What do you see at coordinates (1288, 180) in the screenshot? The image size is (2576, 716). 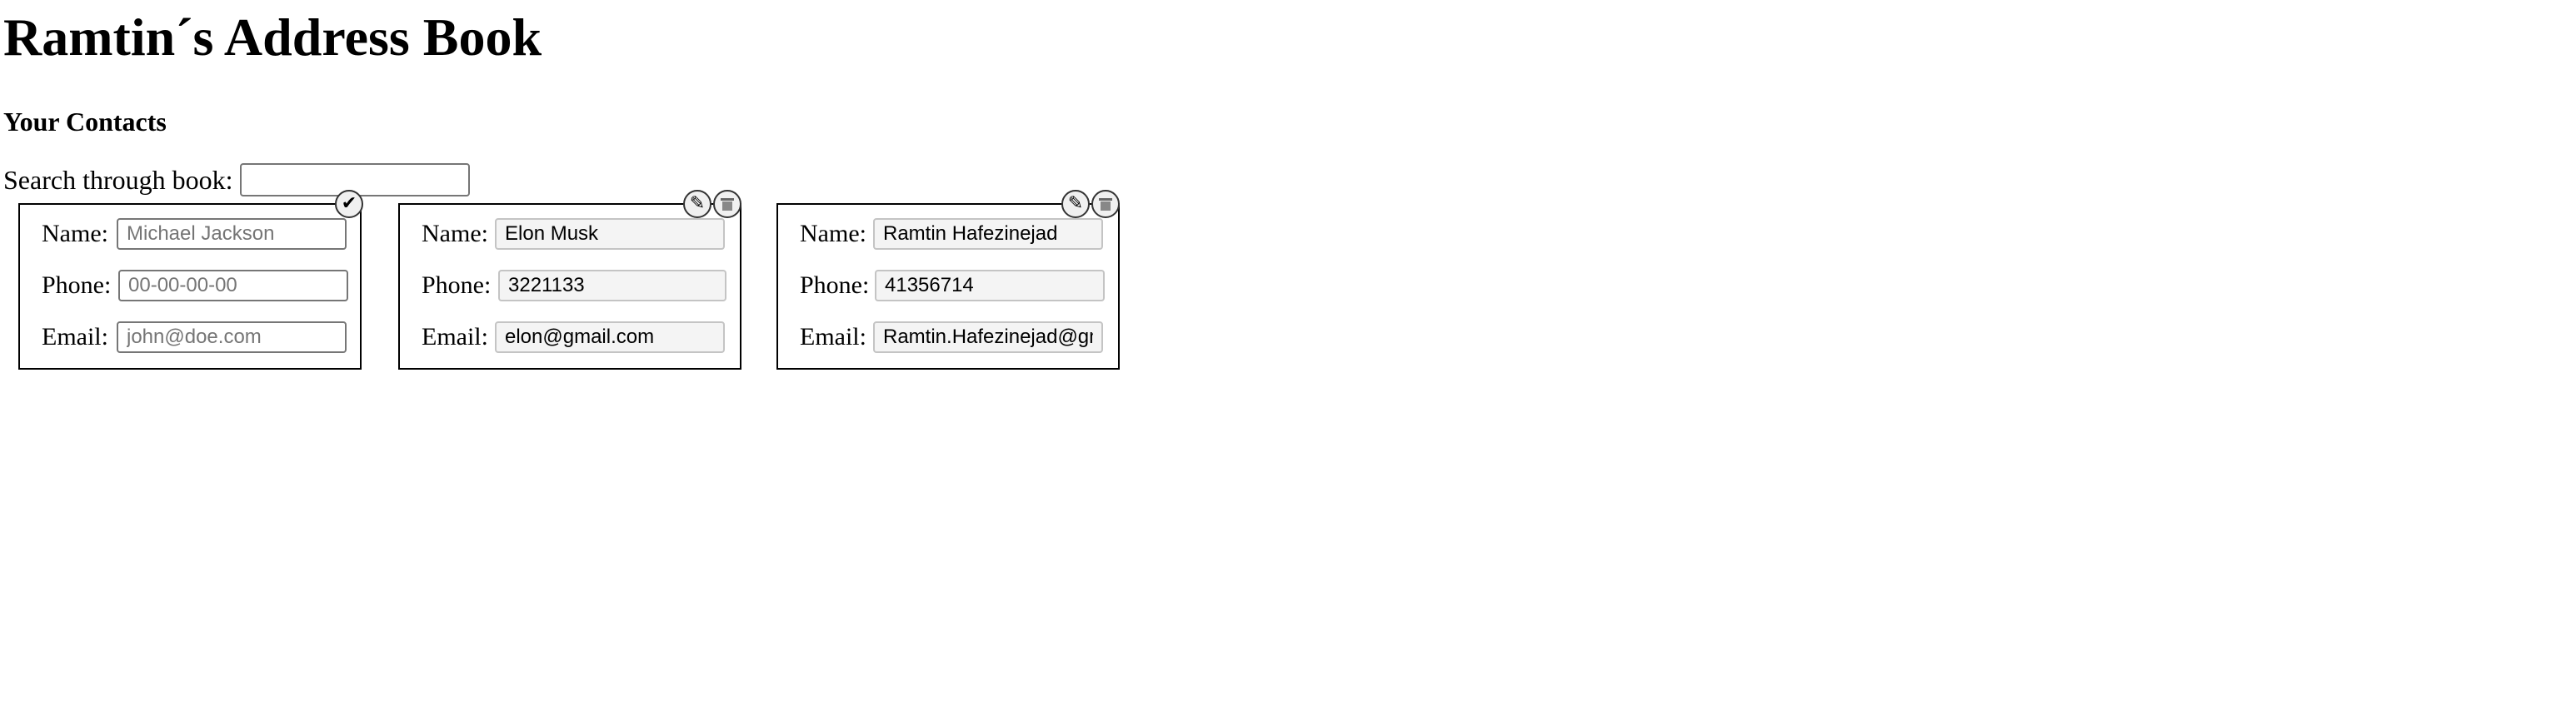 I see `search-row: Search through book:` at bounding box center [1288, 180].